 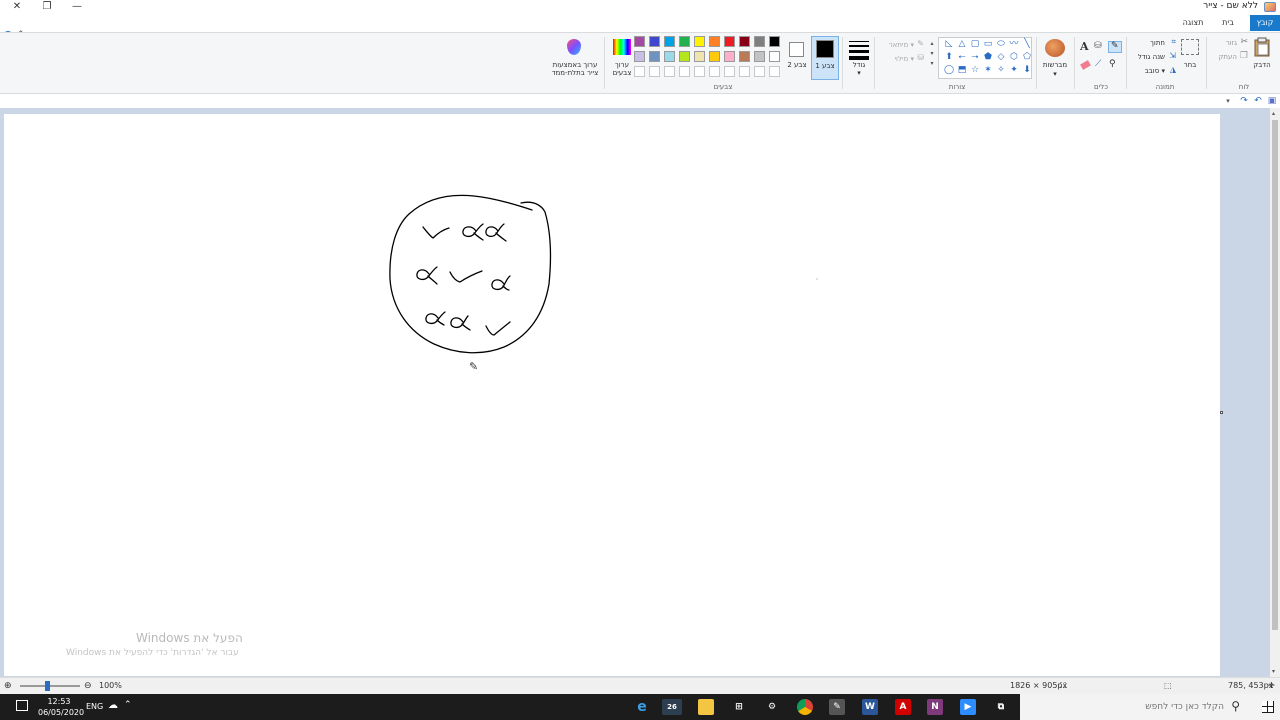 I want to click on zoom-slider-thumb, so click(x=47, y=686).